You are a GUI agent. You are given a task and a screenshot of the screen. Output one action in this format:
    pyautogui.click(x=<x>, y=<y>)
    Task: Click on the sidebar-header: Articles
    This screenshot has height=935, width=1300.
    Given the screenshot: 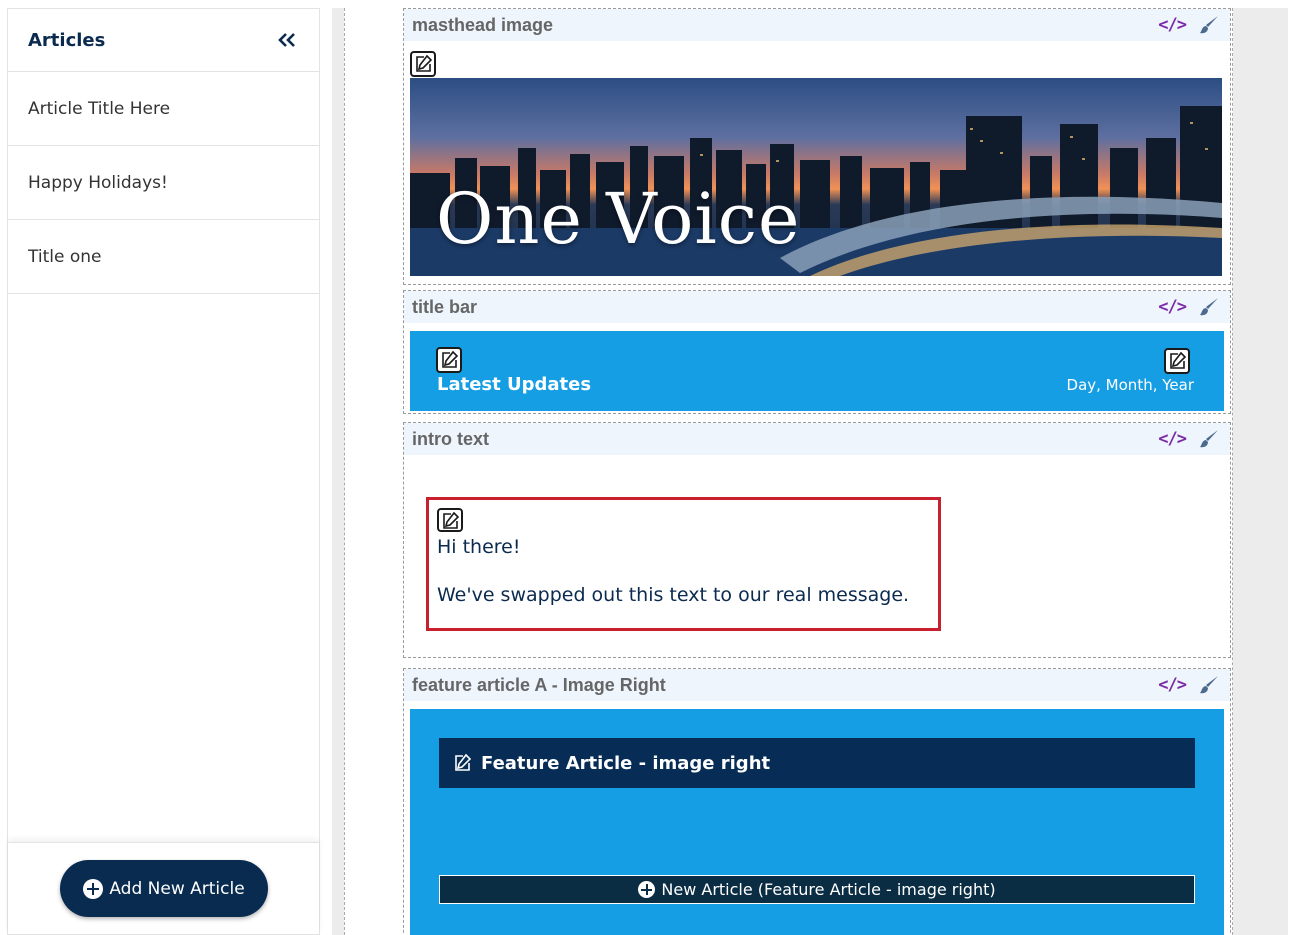 What is the action you would take?
    pyautogui.click(x=163, y=40)
    